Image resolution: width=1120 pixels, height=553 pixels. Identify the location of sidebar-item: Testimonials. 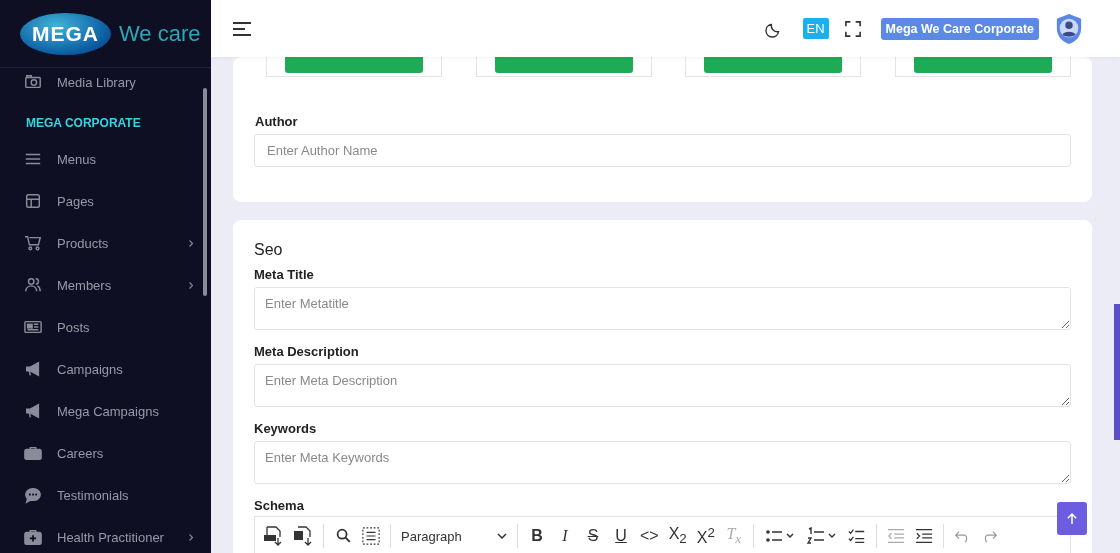
(105, 495).